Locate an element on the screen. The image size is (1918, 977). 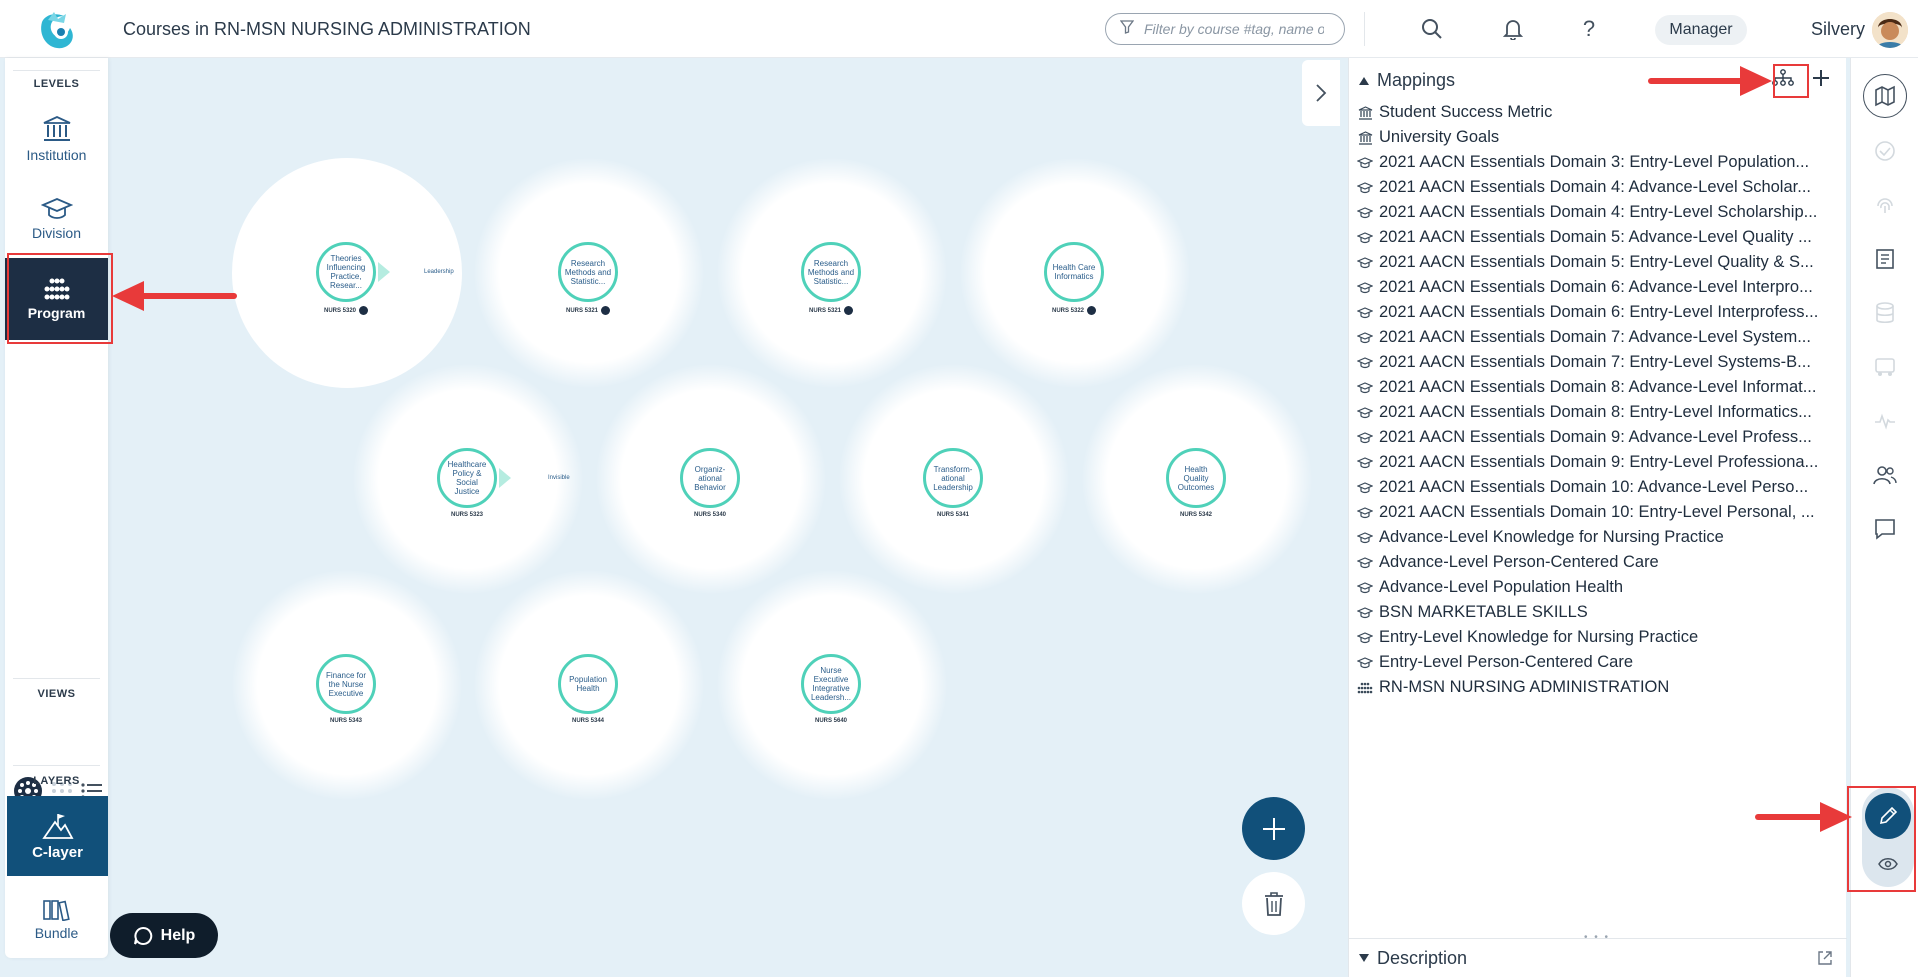
course-node: Population Health NURS 5344 is located at coordinates (588, 689).